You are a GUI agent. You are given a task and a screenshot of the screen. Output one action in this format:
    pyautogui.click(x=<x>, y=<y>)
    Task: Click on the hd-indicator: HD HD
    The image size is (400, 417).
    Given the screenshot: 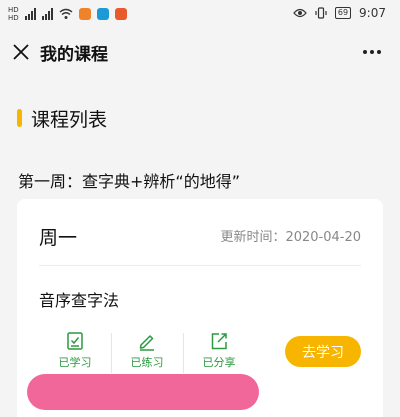 What is the action you would take?
    pyautogui.click(x=13, y=14)
    